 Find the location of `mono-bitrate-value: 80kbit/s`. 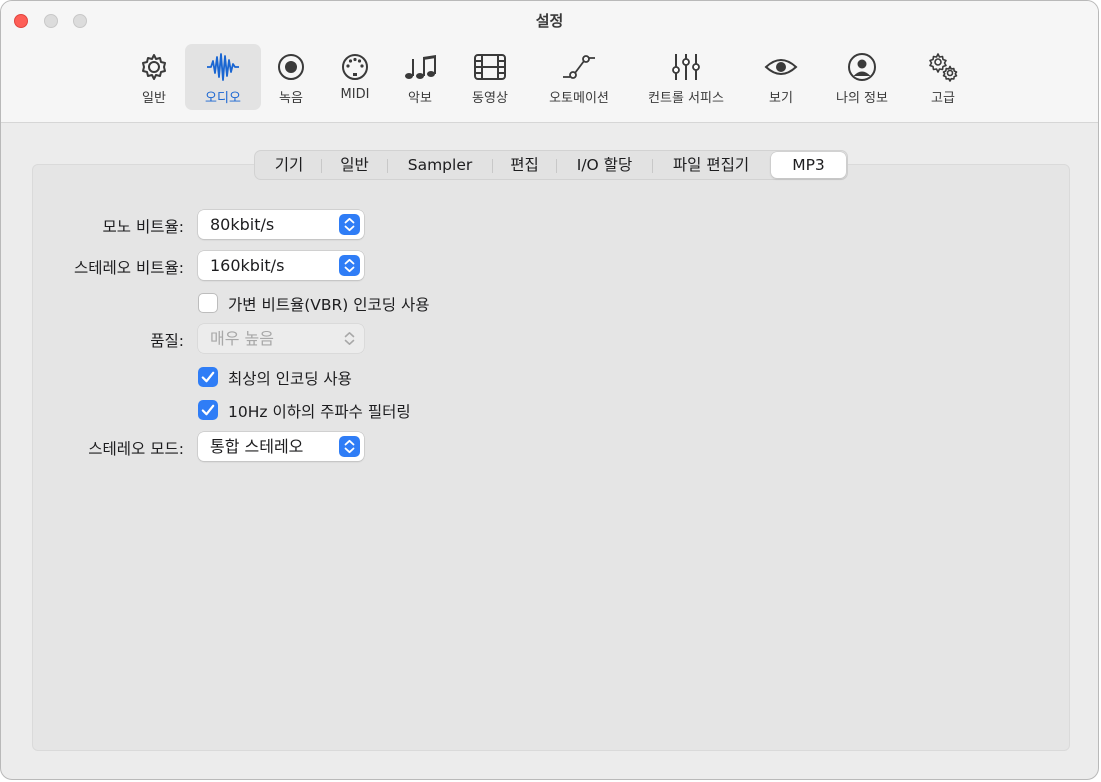

mono-bitrate-value: 80kbit/s is located at coordinates (242, 224).